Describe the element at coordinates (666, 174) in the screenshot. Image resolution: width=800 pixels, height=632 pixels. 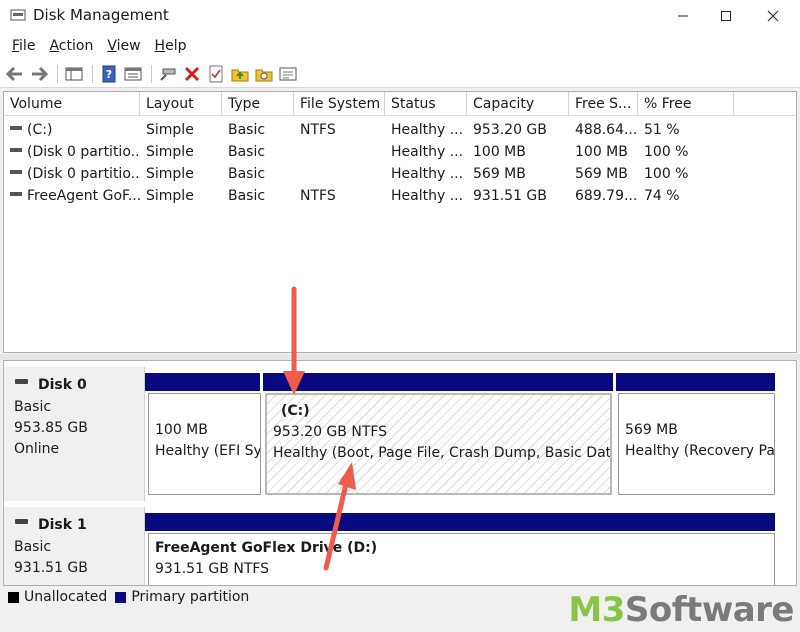
I see `volume-percent-free: 100 %` at that location.